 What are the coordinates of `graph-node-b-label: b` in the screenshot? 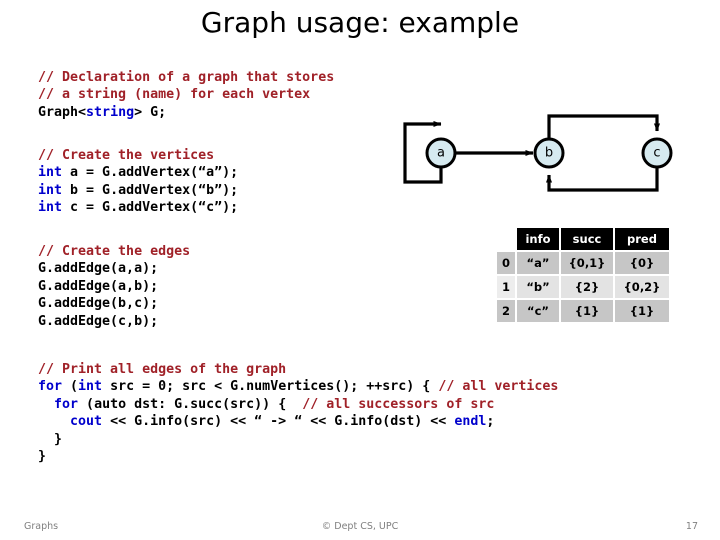 It's located at (549, 153).